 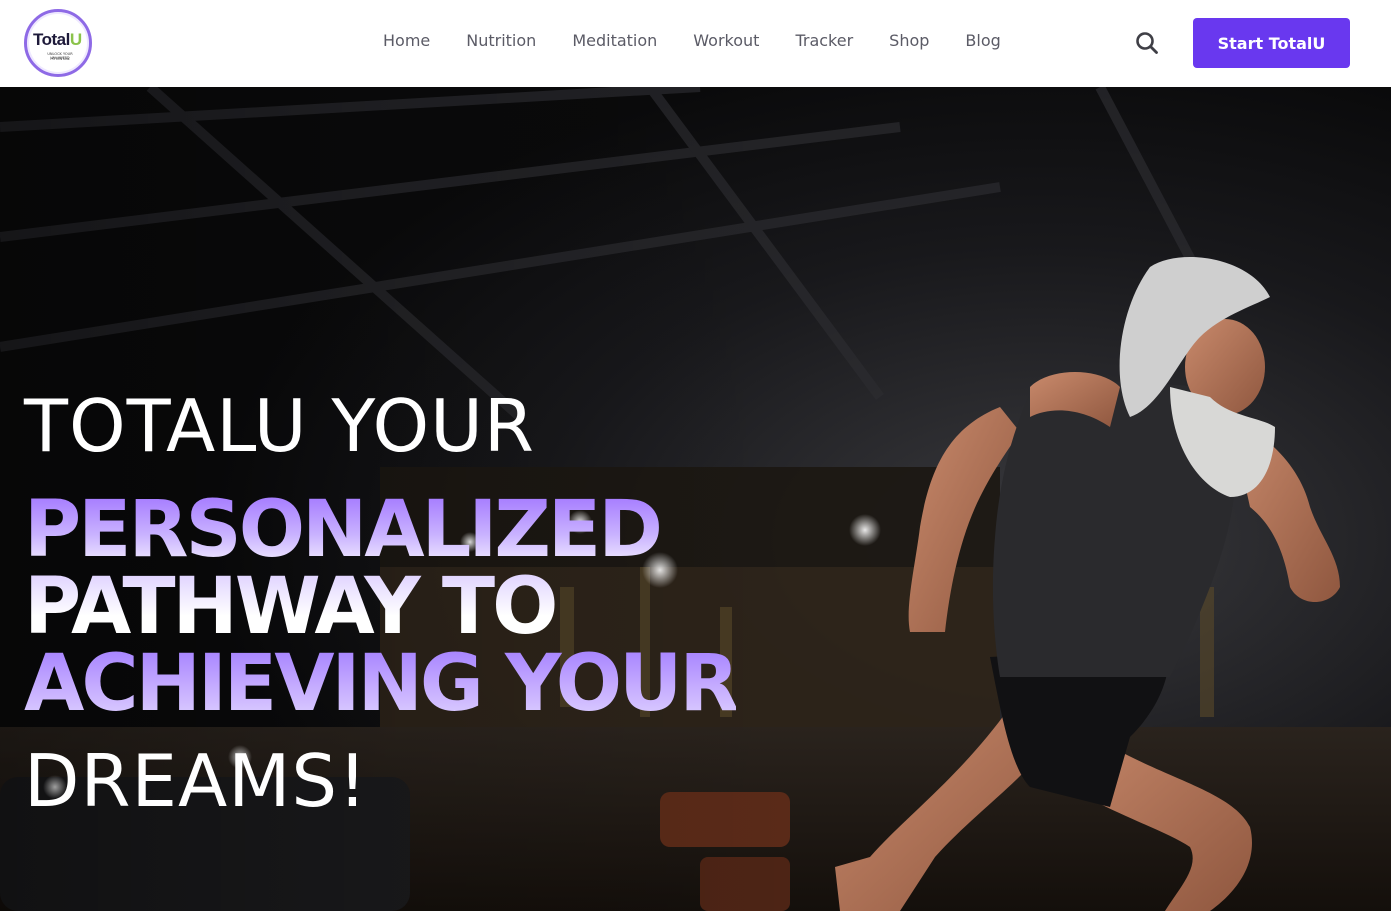 What do you see at coordinates (824, 40) in the screenshot?
I see `nav-tracker: Tracker` at bounding box center [824, 40].